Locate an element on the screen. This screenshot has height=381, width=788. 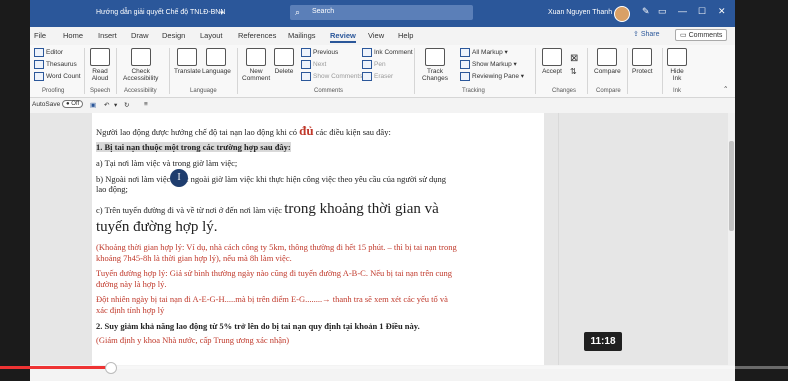
tab-design: Design is located at coordinates (173, 35).